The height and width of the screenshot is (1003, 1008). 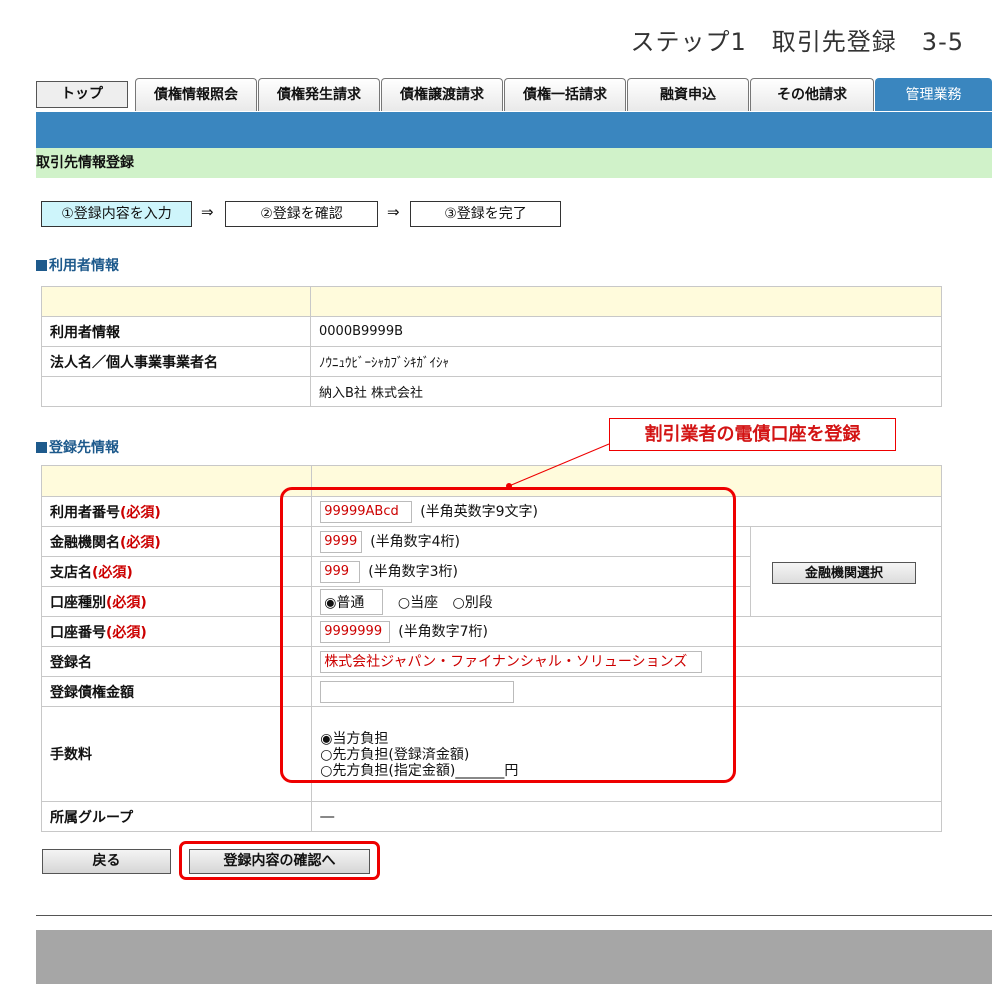 I want to click on user-info-label: 利用者情報, so click(x=176, y=331).